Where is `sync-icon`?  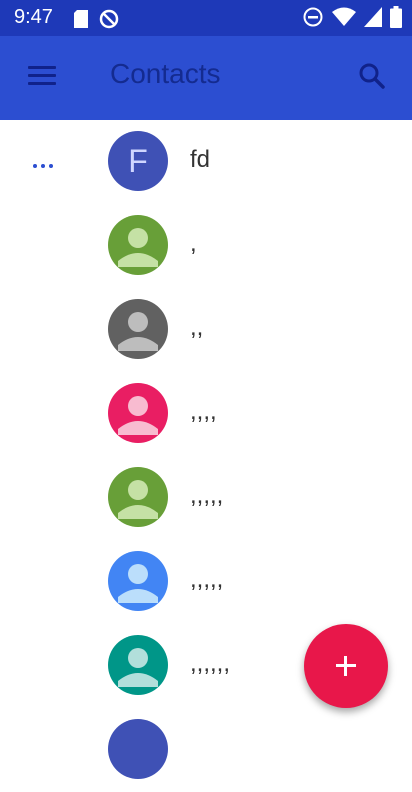 sync-icon is located at coordinates (109, 19).